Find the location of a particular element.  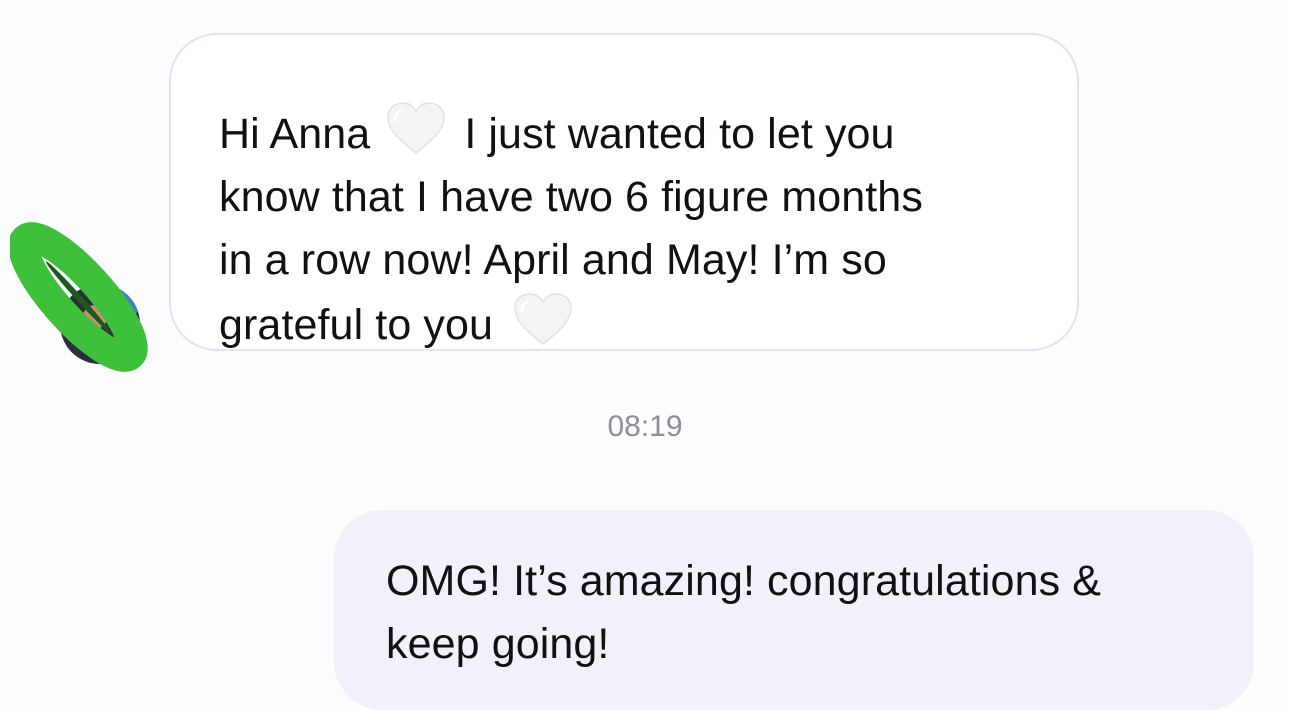

message-timestamp: 08:19 is located at coordinates (645, 426).